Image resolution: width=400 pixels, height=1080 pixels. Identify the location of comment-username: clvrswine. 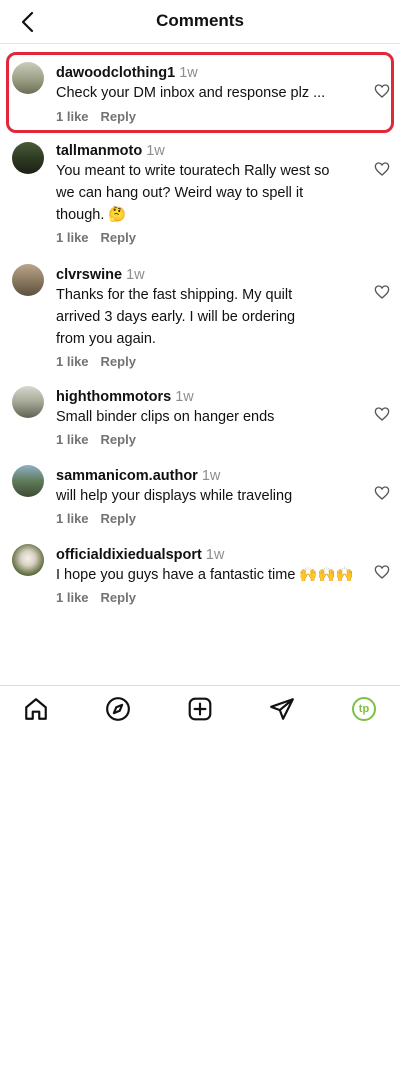
(89, 275).